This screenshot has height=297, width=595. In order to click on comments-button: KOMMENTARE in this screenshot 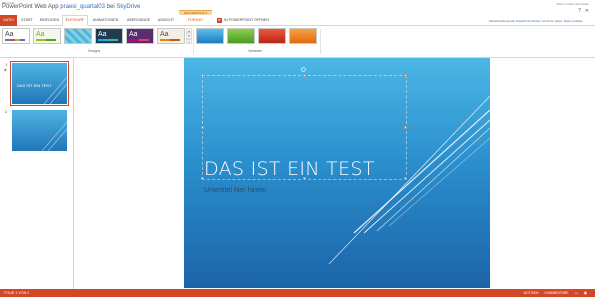, I will do `click(557, 293)`.